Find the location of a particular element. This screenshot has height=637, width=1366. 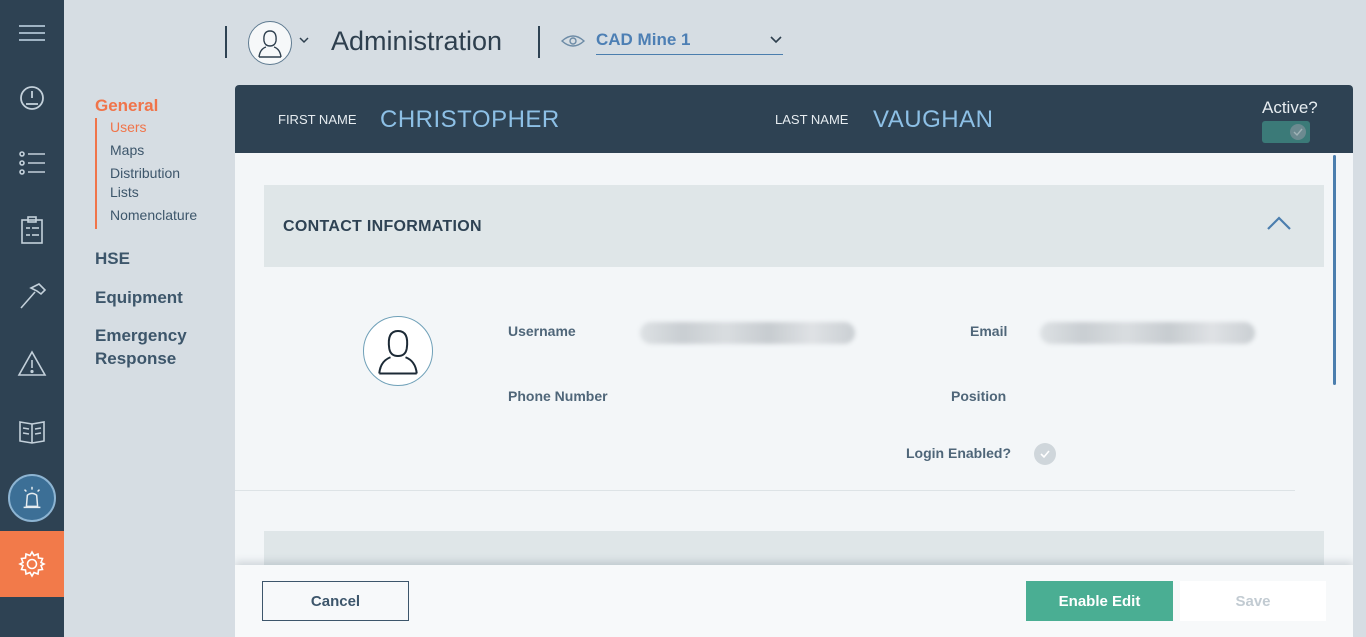

rail-dashboard is located at coordinates (32, 97).